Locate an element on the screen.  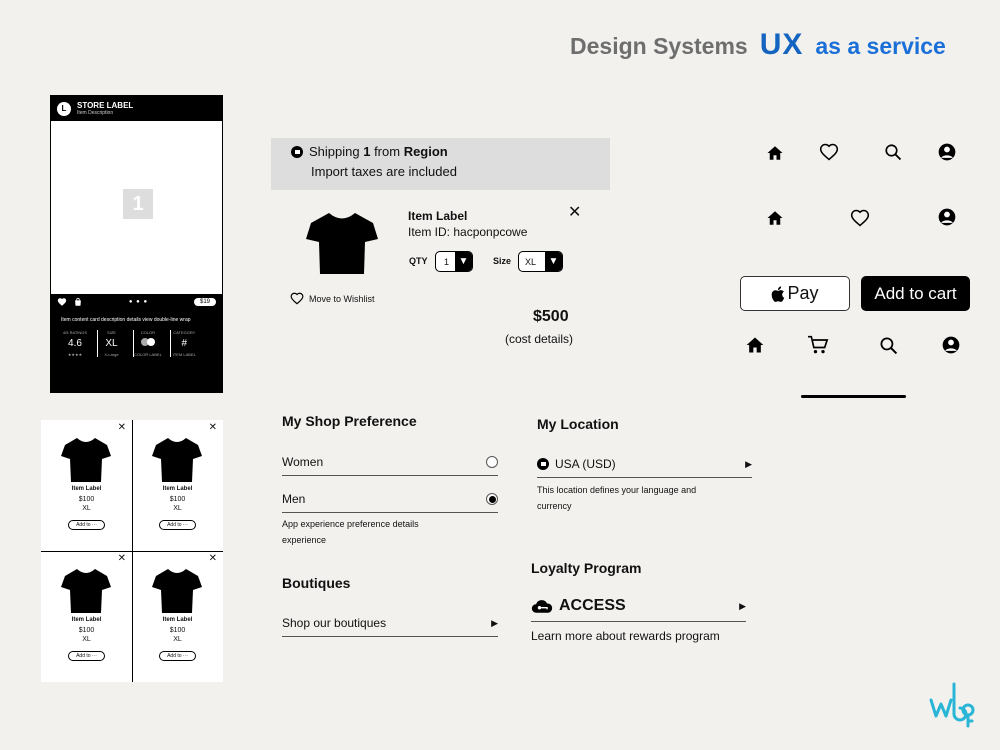
store-card-price: $19 is located at coordinates (204, 302).